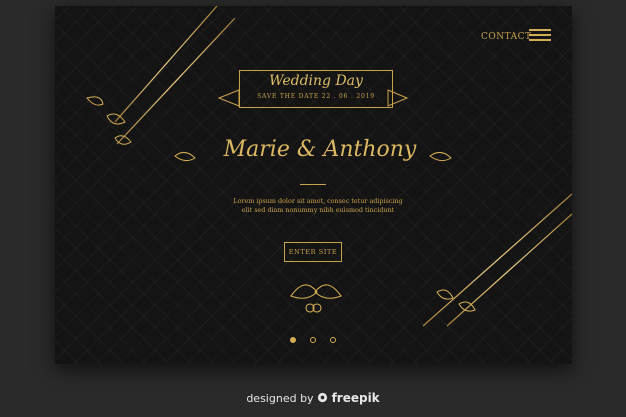  What do you see at coordinates (313, 252) in the screenshot?
I see `enter-site-button: ENTER SITE` at bounding box center [313, 252].